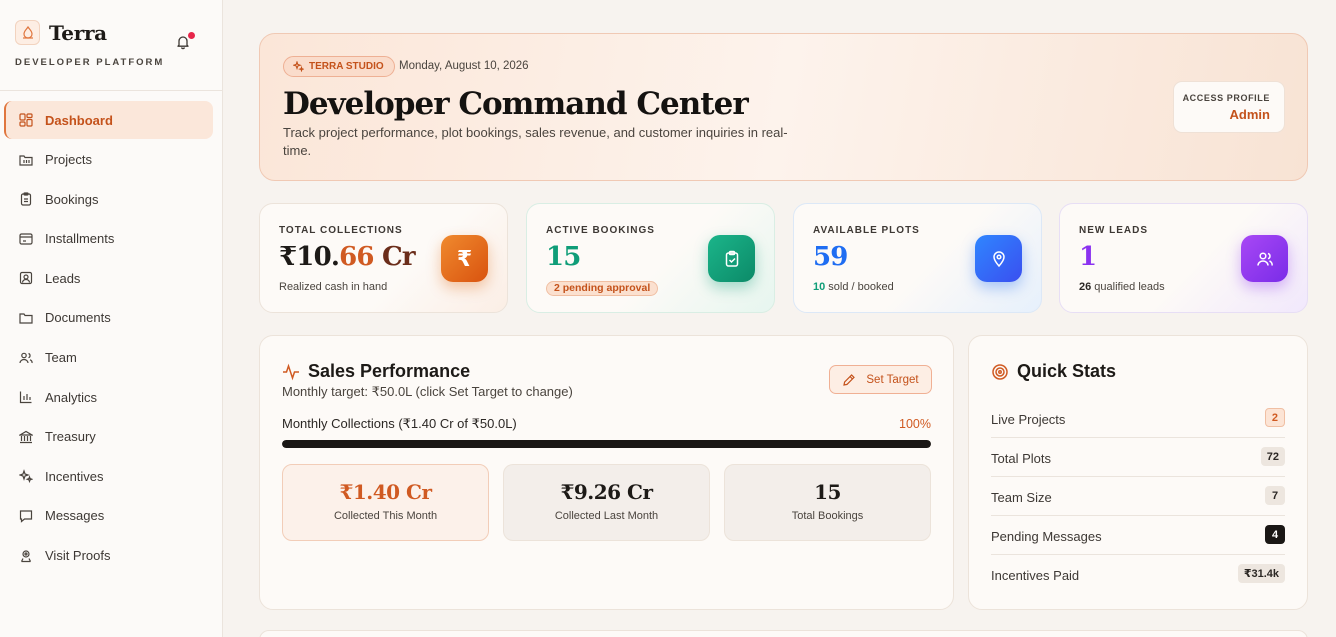 The width and height of the screenshot is (1336, 637). I want to click on sidebar-item-label: Installments, so click(80, 239).